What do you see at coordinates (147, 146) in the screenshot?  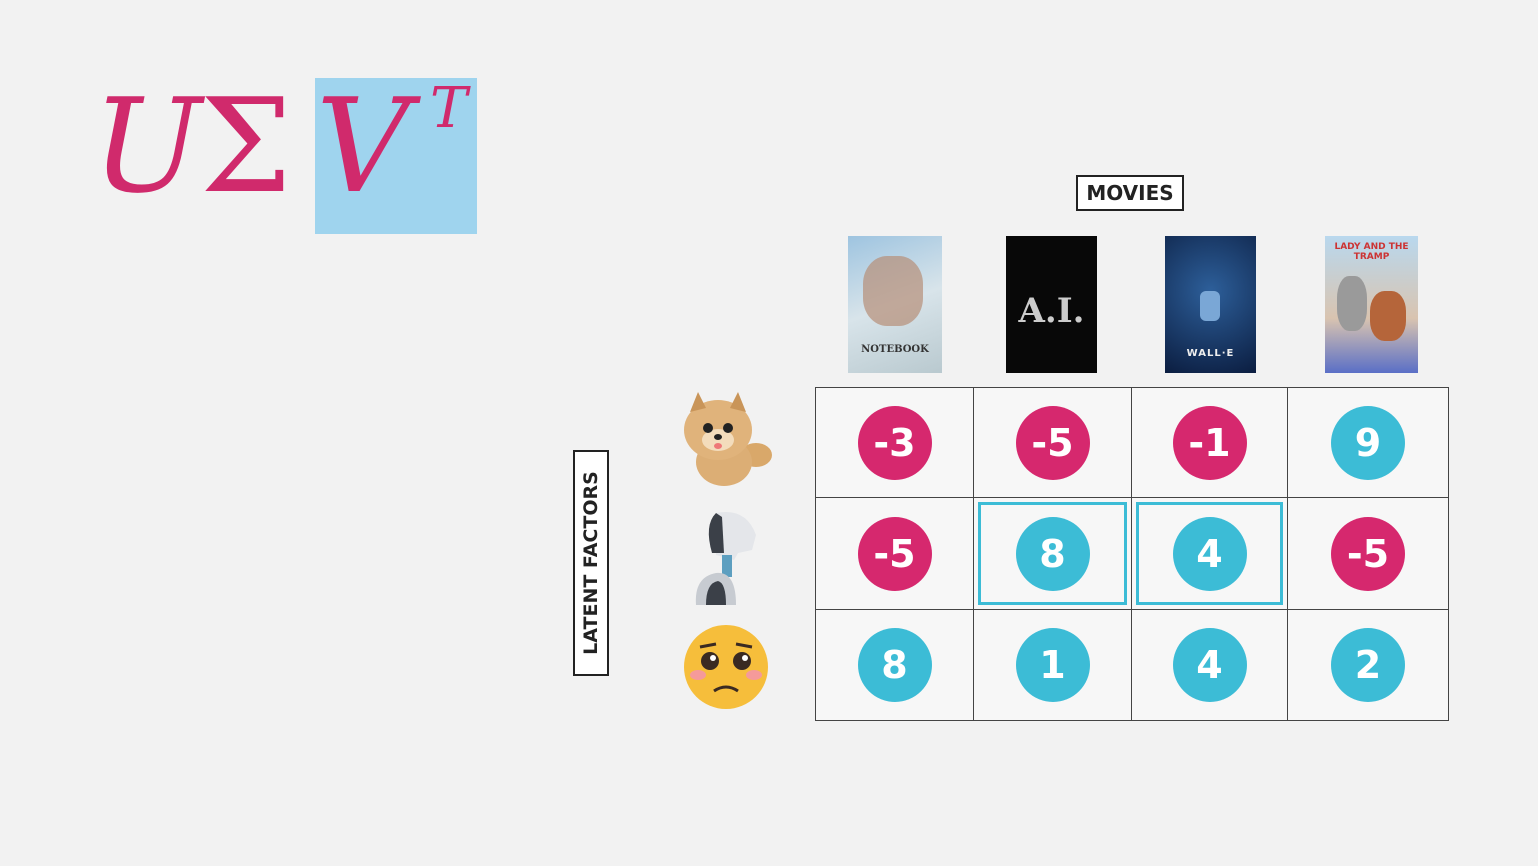 I see `formula-u: U` at bounding box center [147, 146].